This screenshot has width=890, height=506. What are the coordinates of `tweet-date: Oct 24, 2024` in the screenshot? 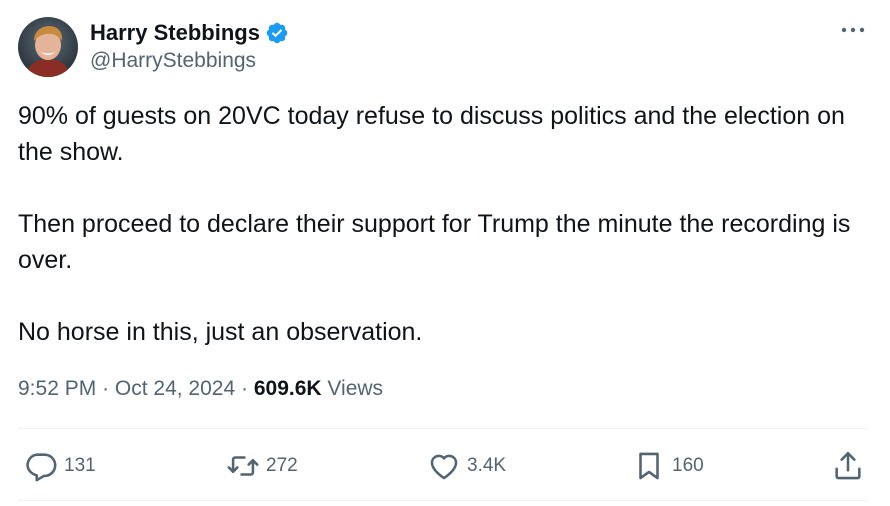 It's located at (175, 388).